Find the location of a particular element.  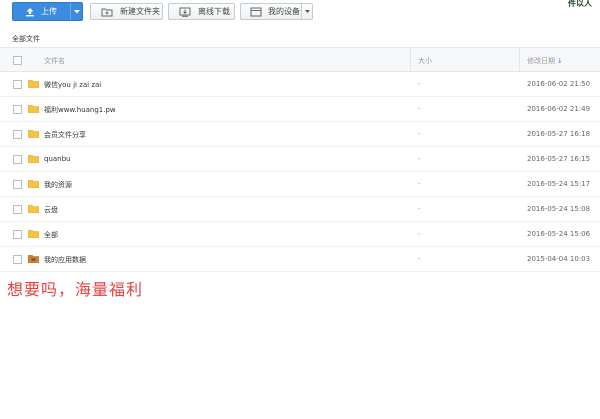

my-devices-button: 我的设备 is located at coordinates (276, 11).